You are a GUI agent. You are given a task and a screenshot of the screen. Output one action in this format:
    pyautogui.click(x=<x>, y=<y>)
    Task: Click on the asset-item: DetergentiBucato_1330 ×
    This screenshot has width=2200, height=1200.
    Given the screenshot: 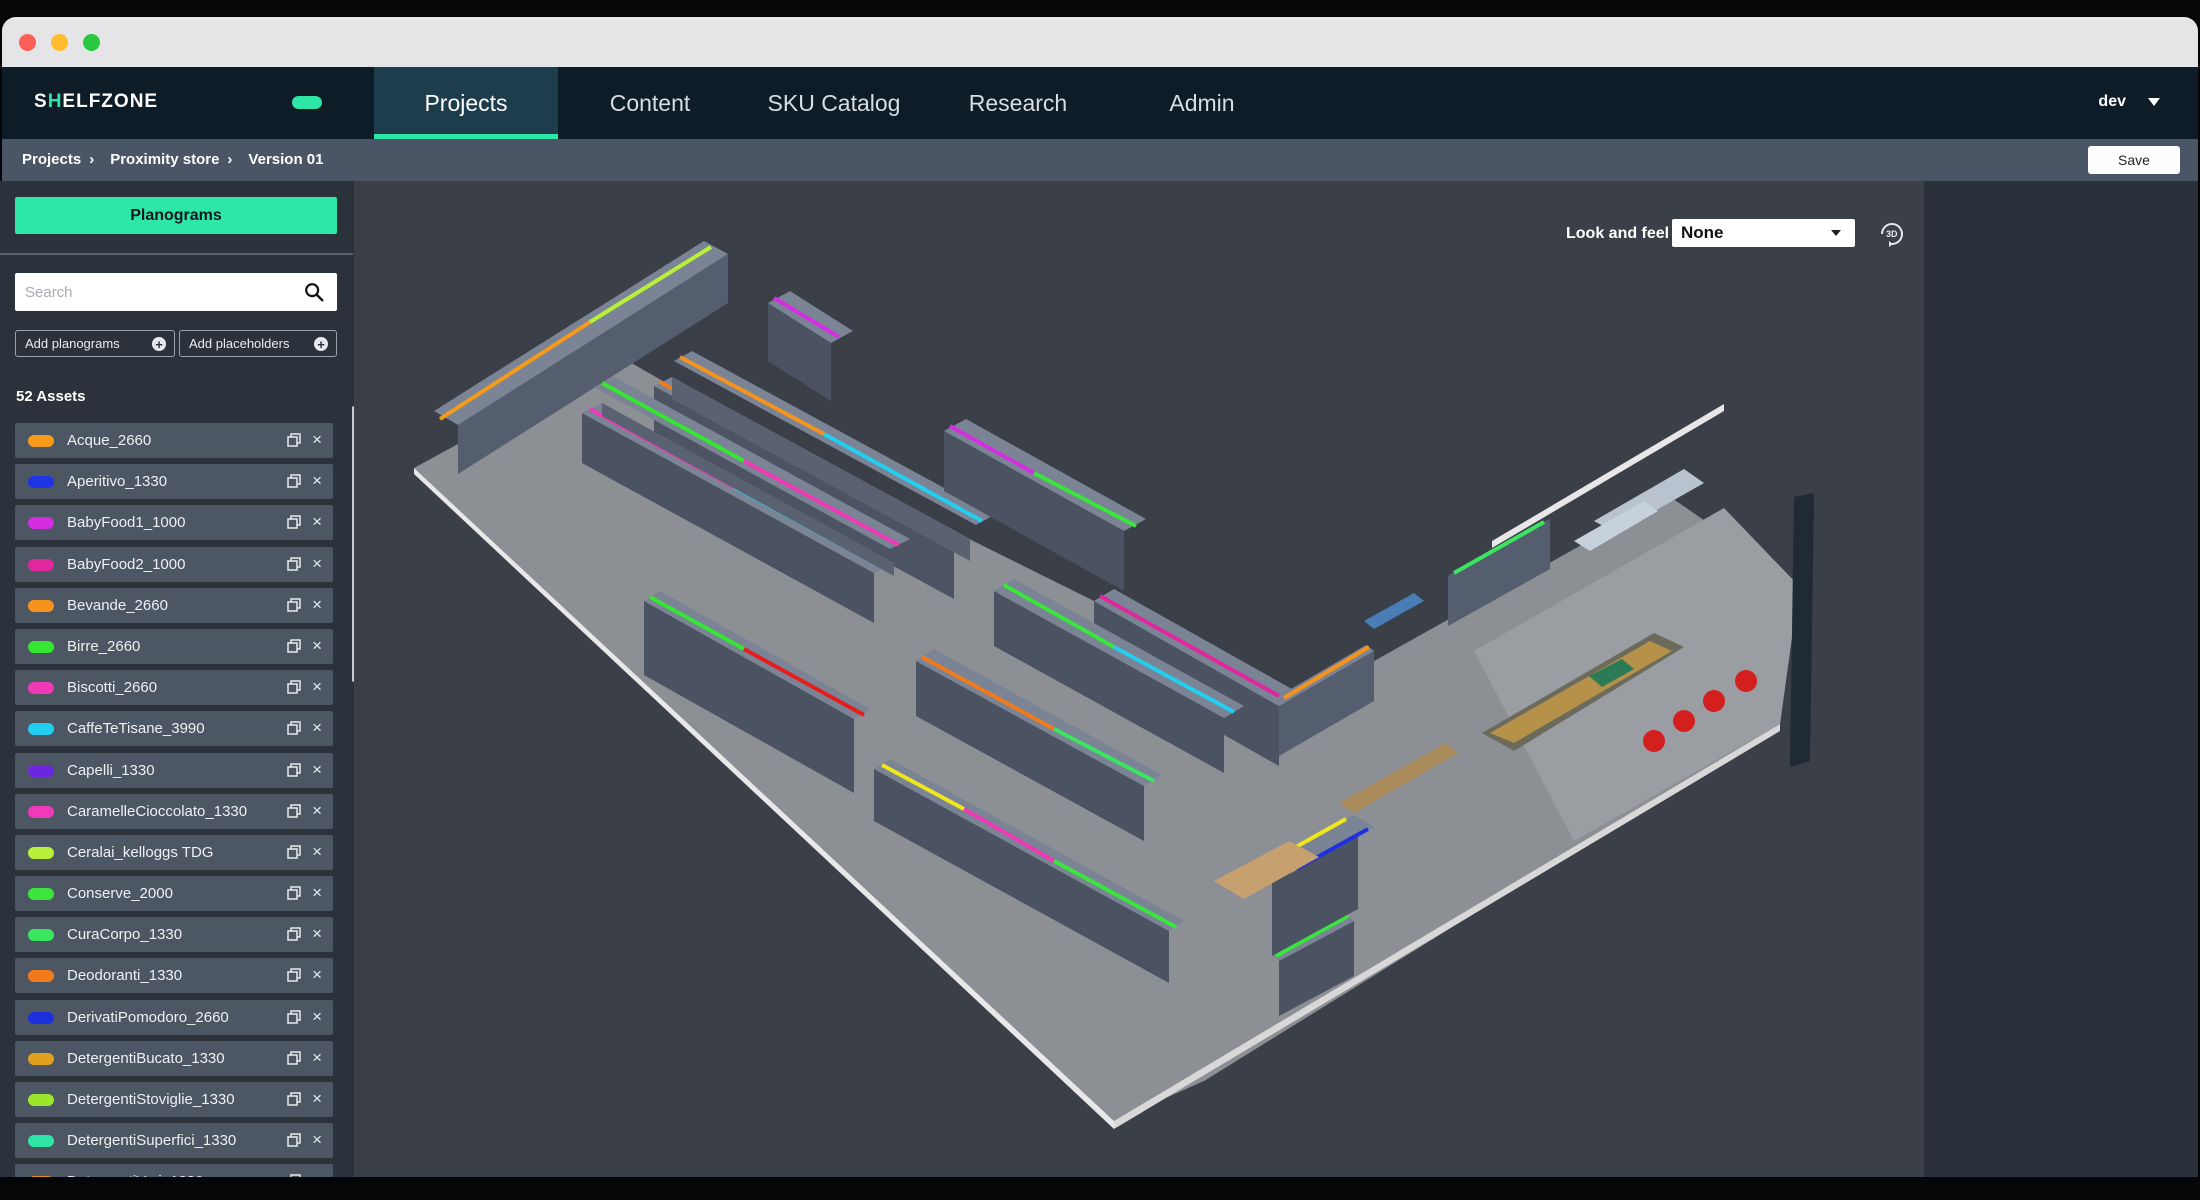 What is the action you would take?
    pyautogui.click(x=174, y=1058)
    